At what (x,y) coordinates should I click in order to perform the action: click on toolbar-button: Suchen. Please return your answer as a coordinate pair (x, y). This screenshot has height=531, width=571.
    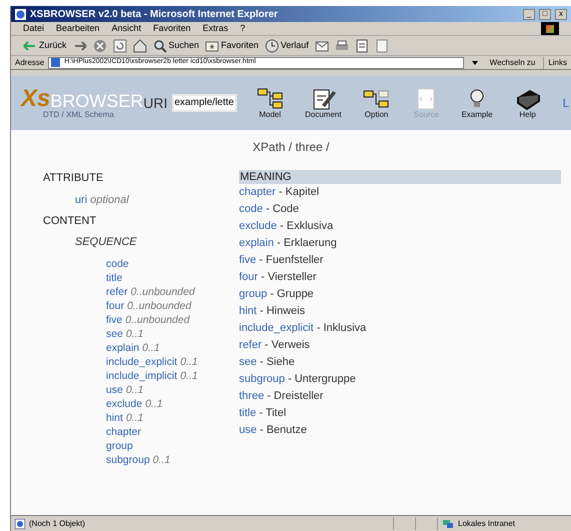
    Looking at the image, I should click on (176, 45).